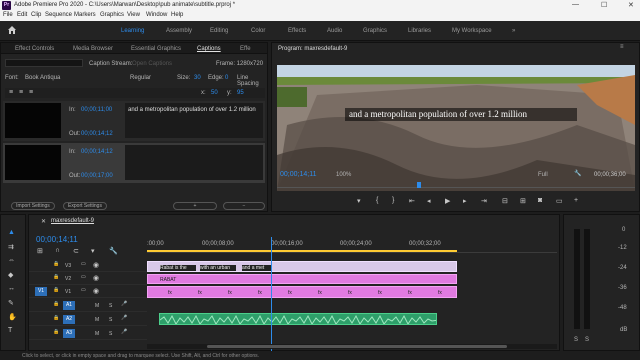 This screenshot has width=640, height=360. What do you see at coordinates (140, 78) in the screenshot?
I see `style-select: Regular` at bounding box center [140, 78].